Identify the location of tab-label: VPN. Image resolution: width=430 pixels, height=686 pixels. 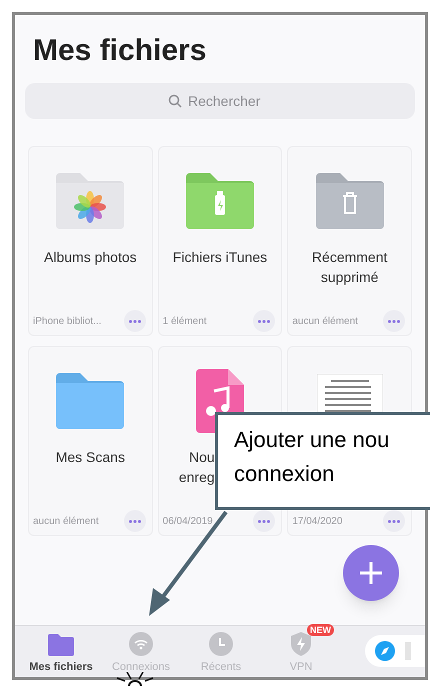
(301, 667).